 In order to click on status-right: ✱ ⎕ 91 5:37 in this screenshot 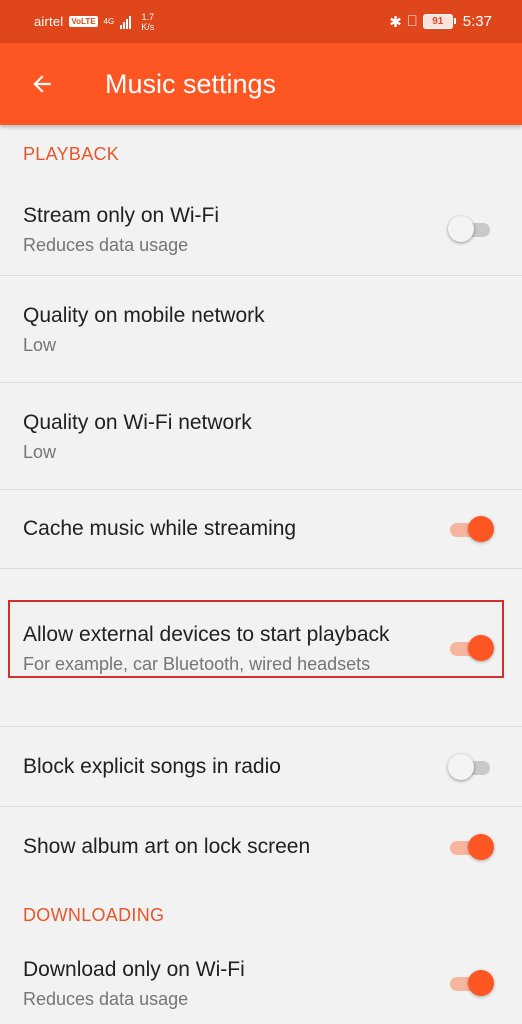, I will do `click(440, 22)`.